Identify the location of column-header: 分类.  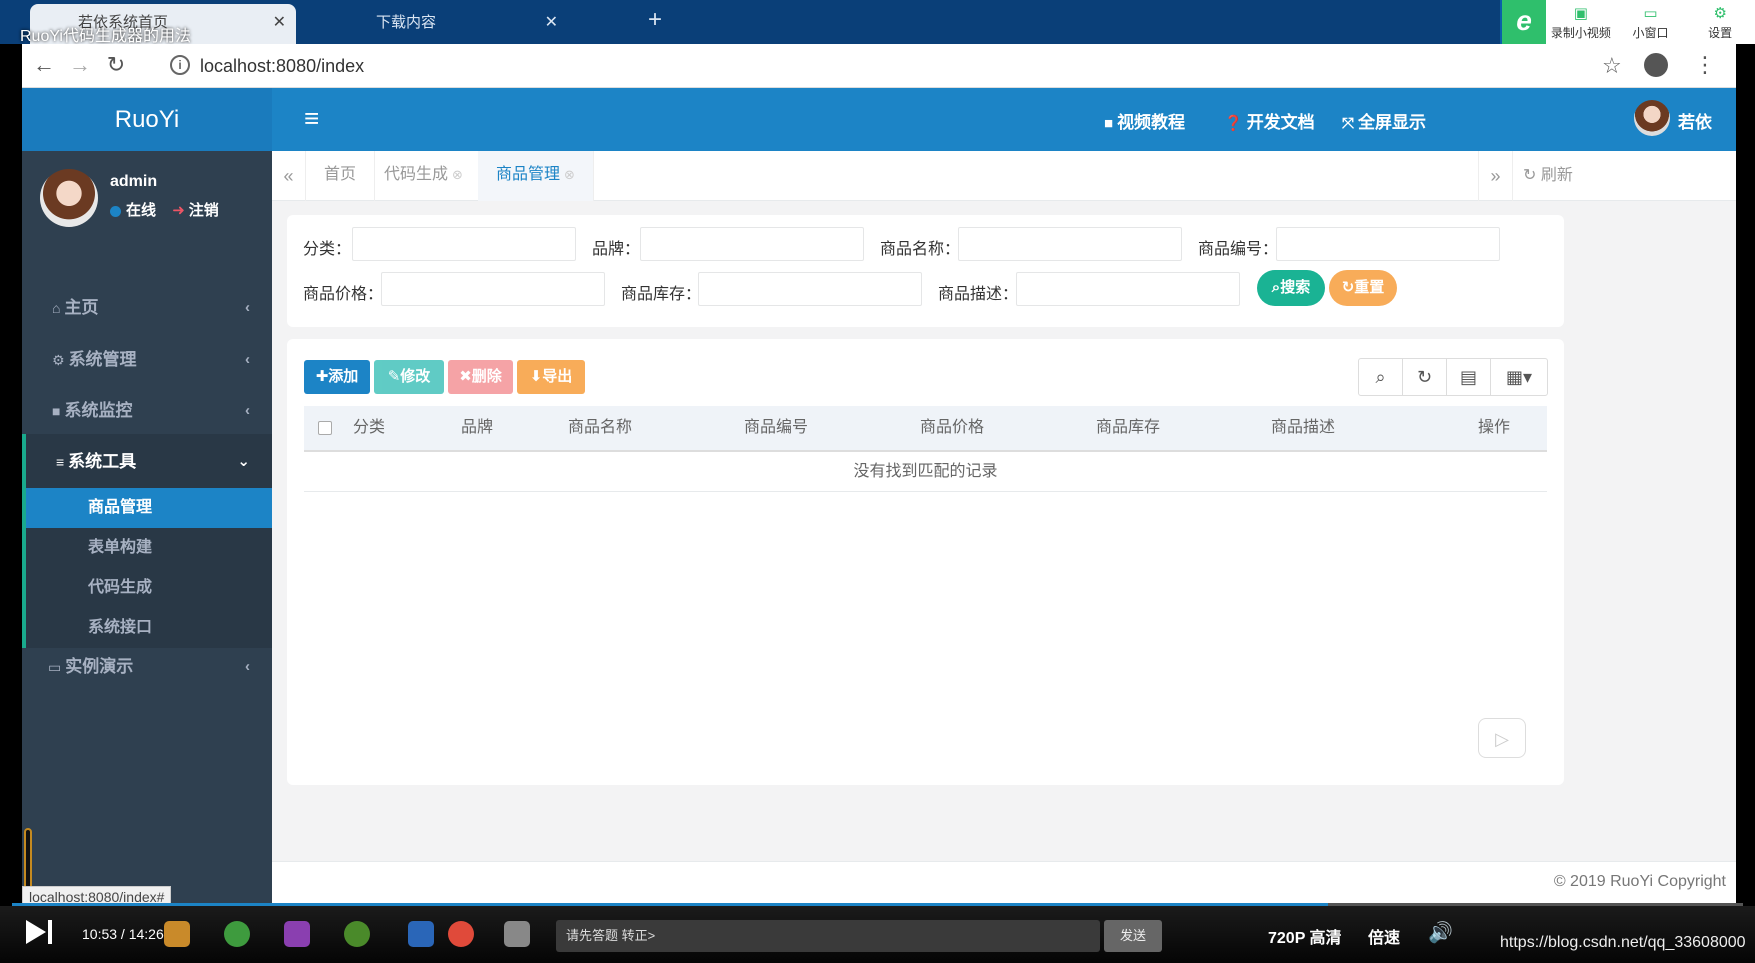
(369, 428).